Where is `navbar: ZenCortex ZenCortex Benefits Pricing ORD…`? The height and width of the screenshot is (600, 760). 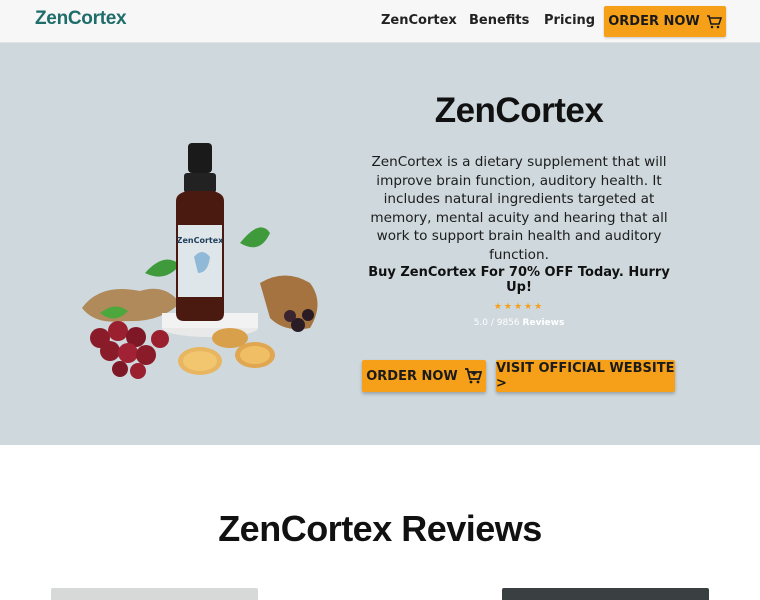
navbar: ZenCortex ZenCortex Benefits Pricing ORD… is located at coordinates (380, 21).